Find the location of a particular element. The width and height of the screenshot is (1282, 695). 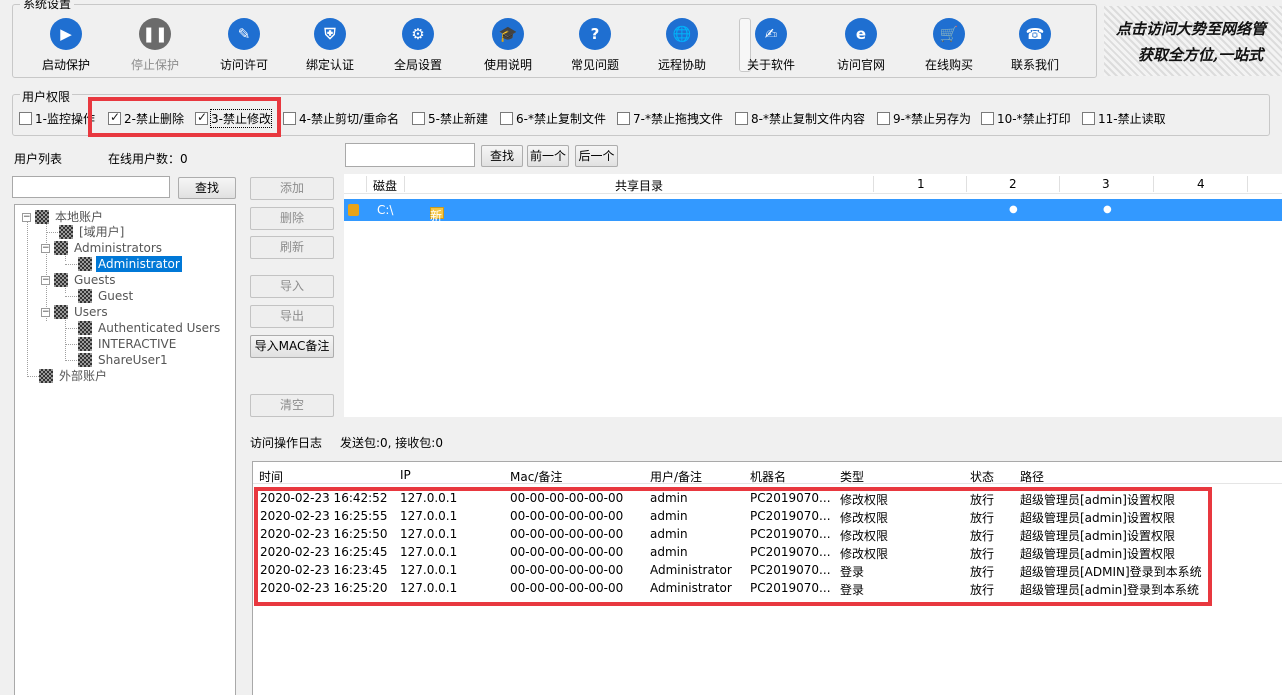

tree-node-local-accounts: − 本地账户 is located at coordinates (63, 217).